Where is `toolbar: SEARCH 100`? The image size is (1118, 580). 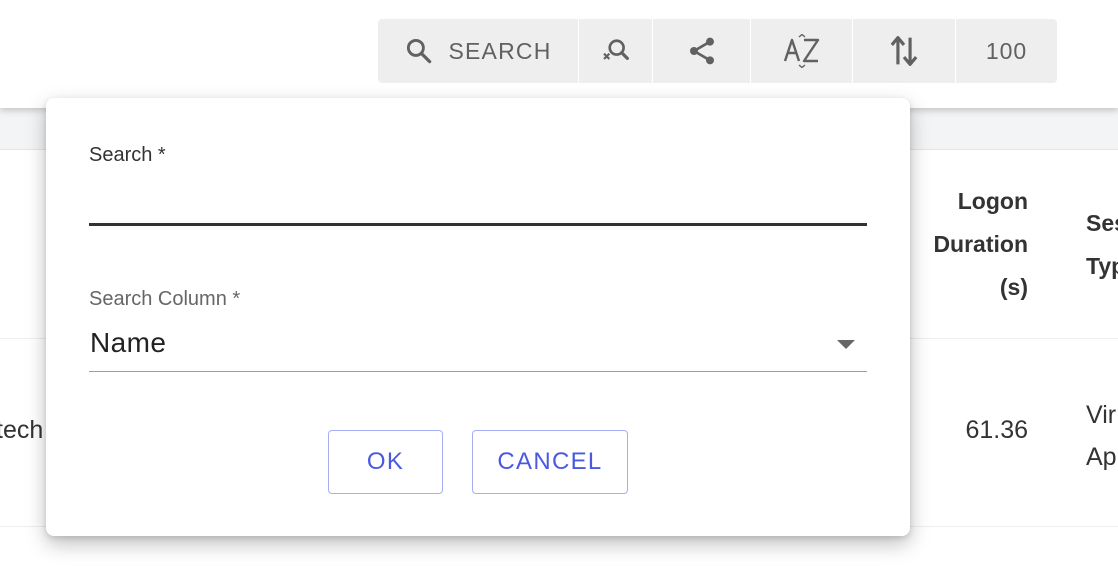
toolbar: SEARCH 100 is located at coordinates (717, 51).